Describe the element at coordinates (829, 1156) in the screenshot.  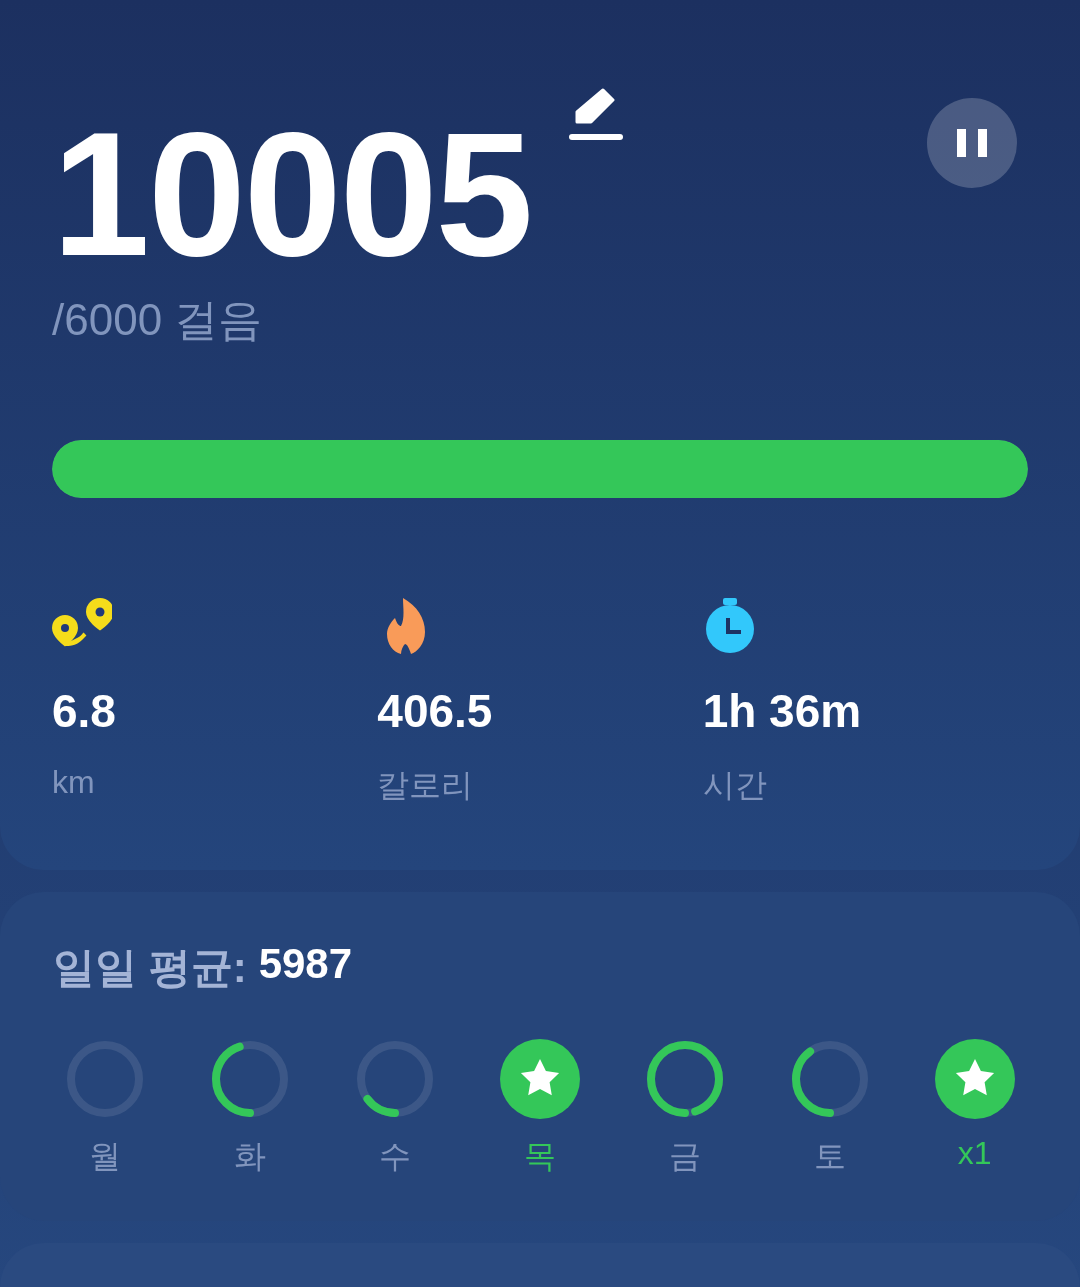
I see `day-label: 토` at that location.